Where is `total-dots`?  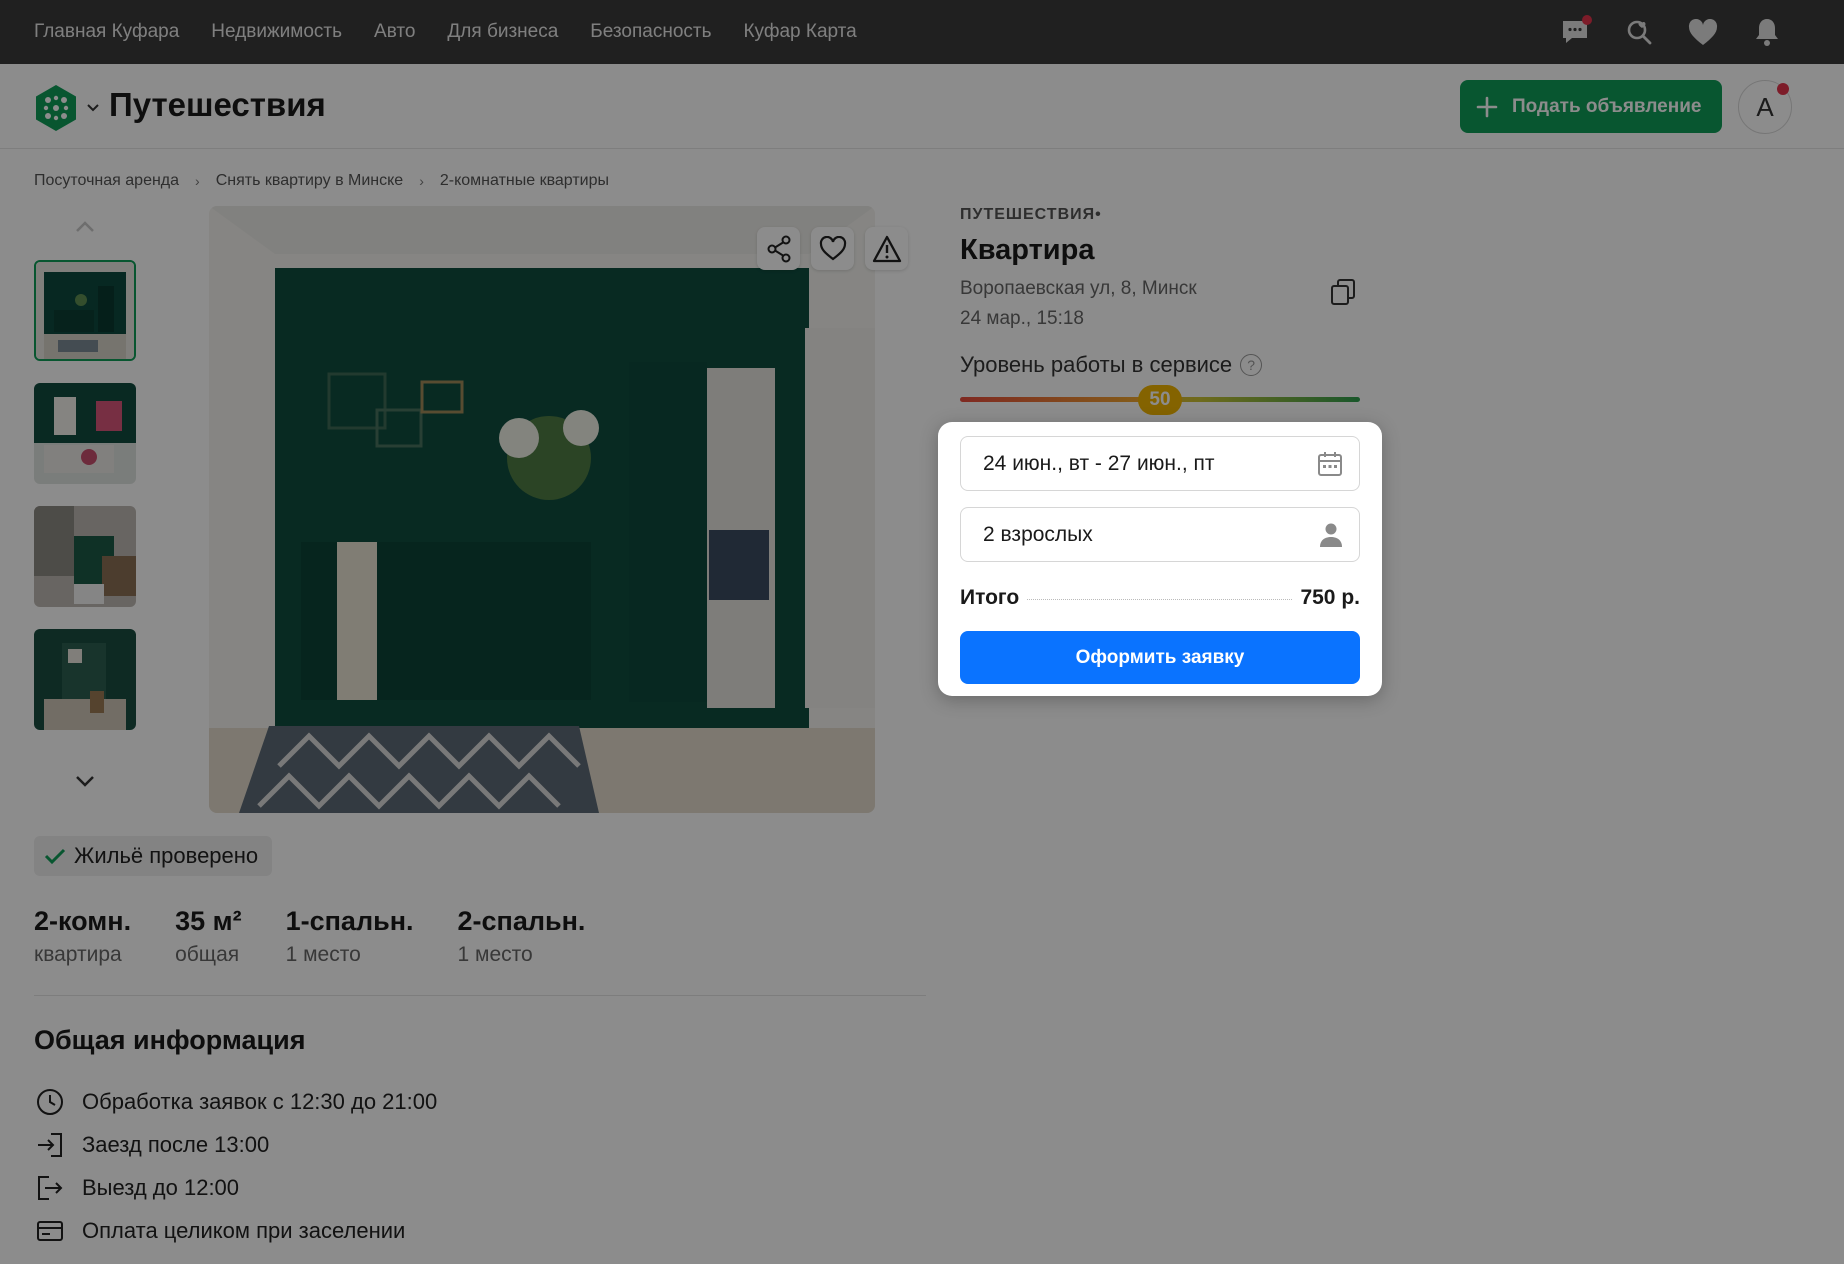
total-dots is located at coordinates (1160, 599).